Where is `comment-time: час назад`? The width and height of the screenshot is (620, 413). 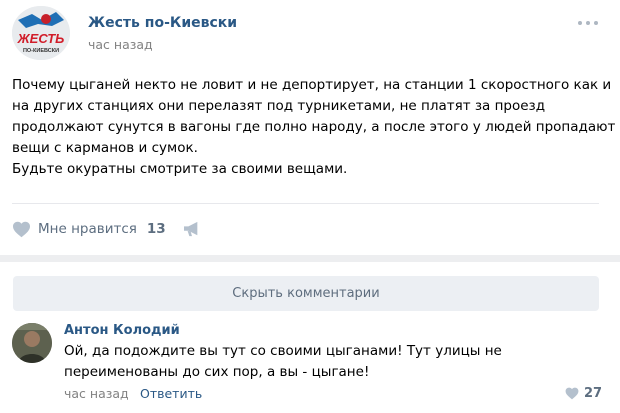 comment-time: час назад is located at coordinates (96, 393).